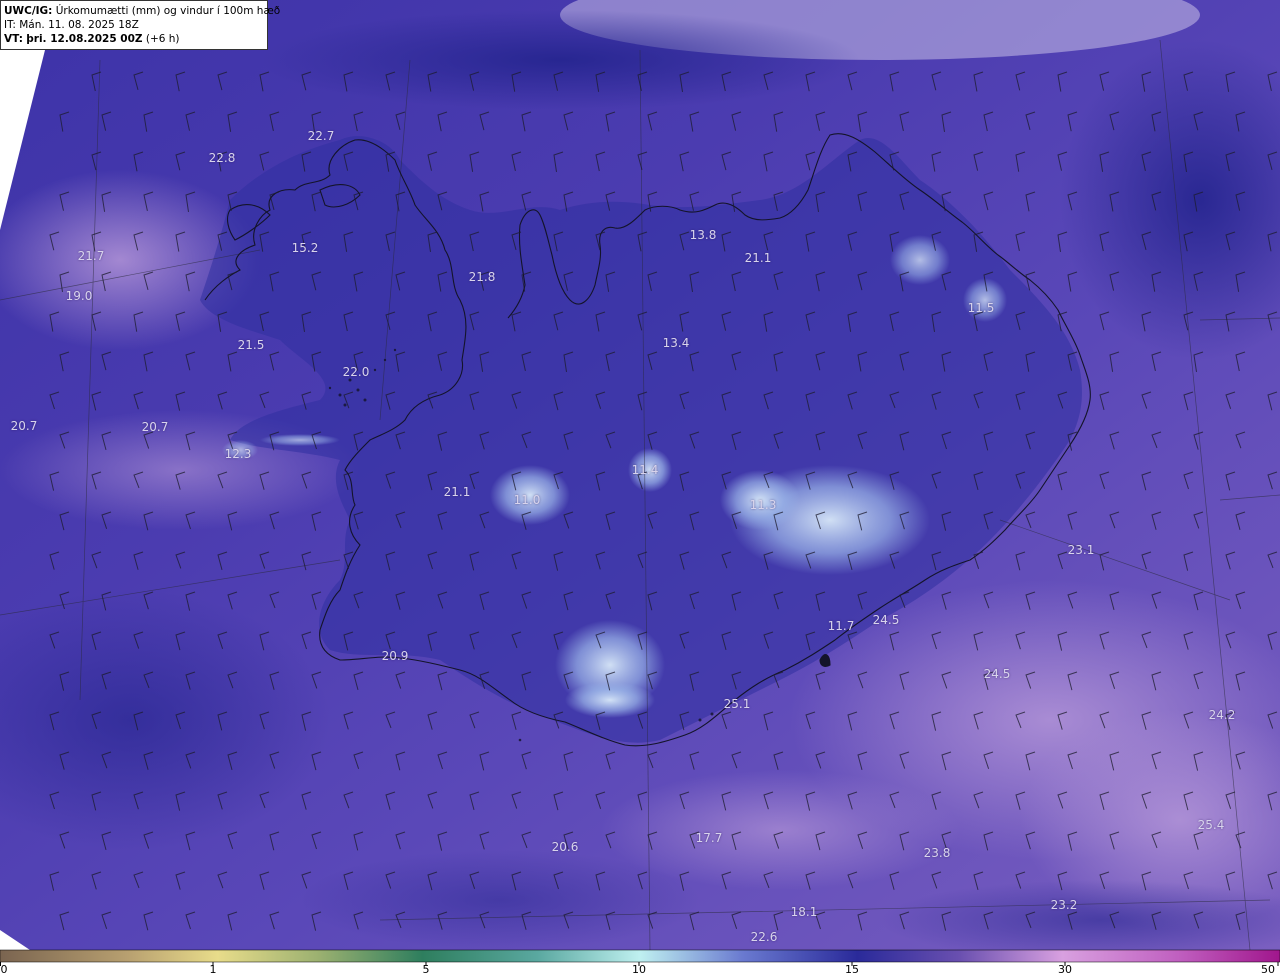 The image size is (1280, 978). What do you see at coordinates (937, 853) in the screenshot?
I see `map-value: 23.8` at bounding box center [937, 853].